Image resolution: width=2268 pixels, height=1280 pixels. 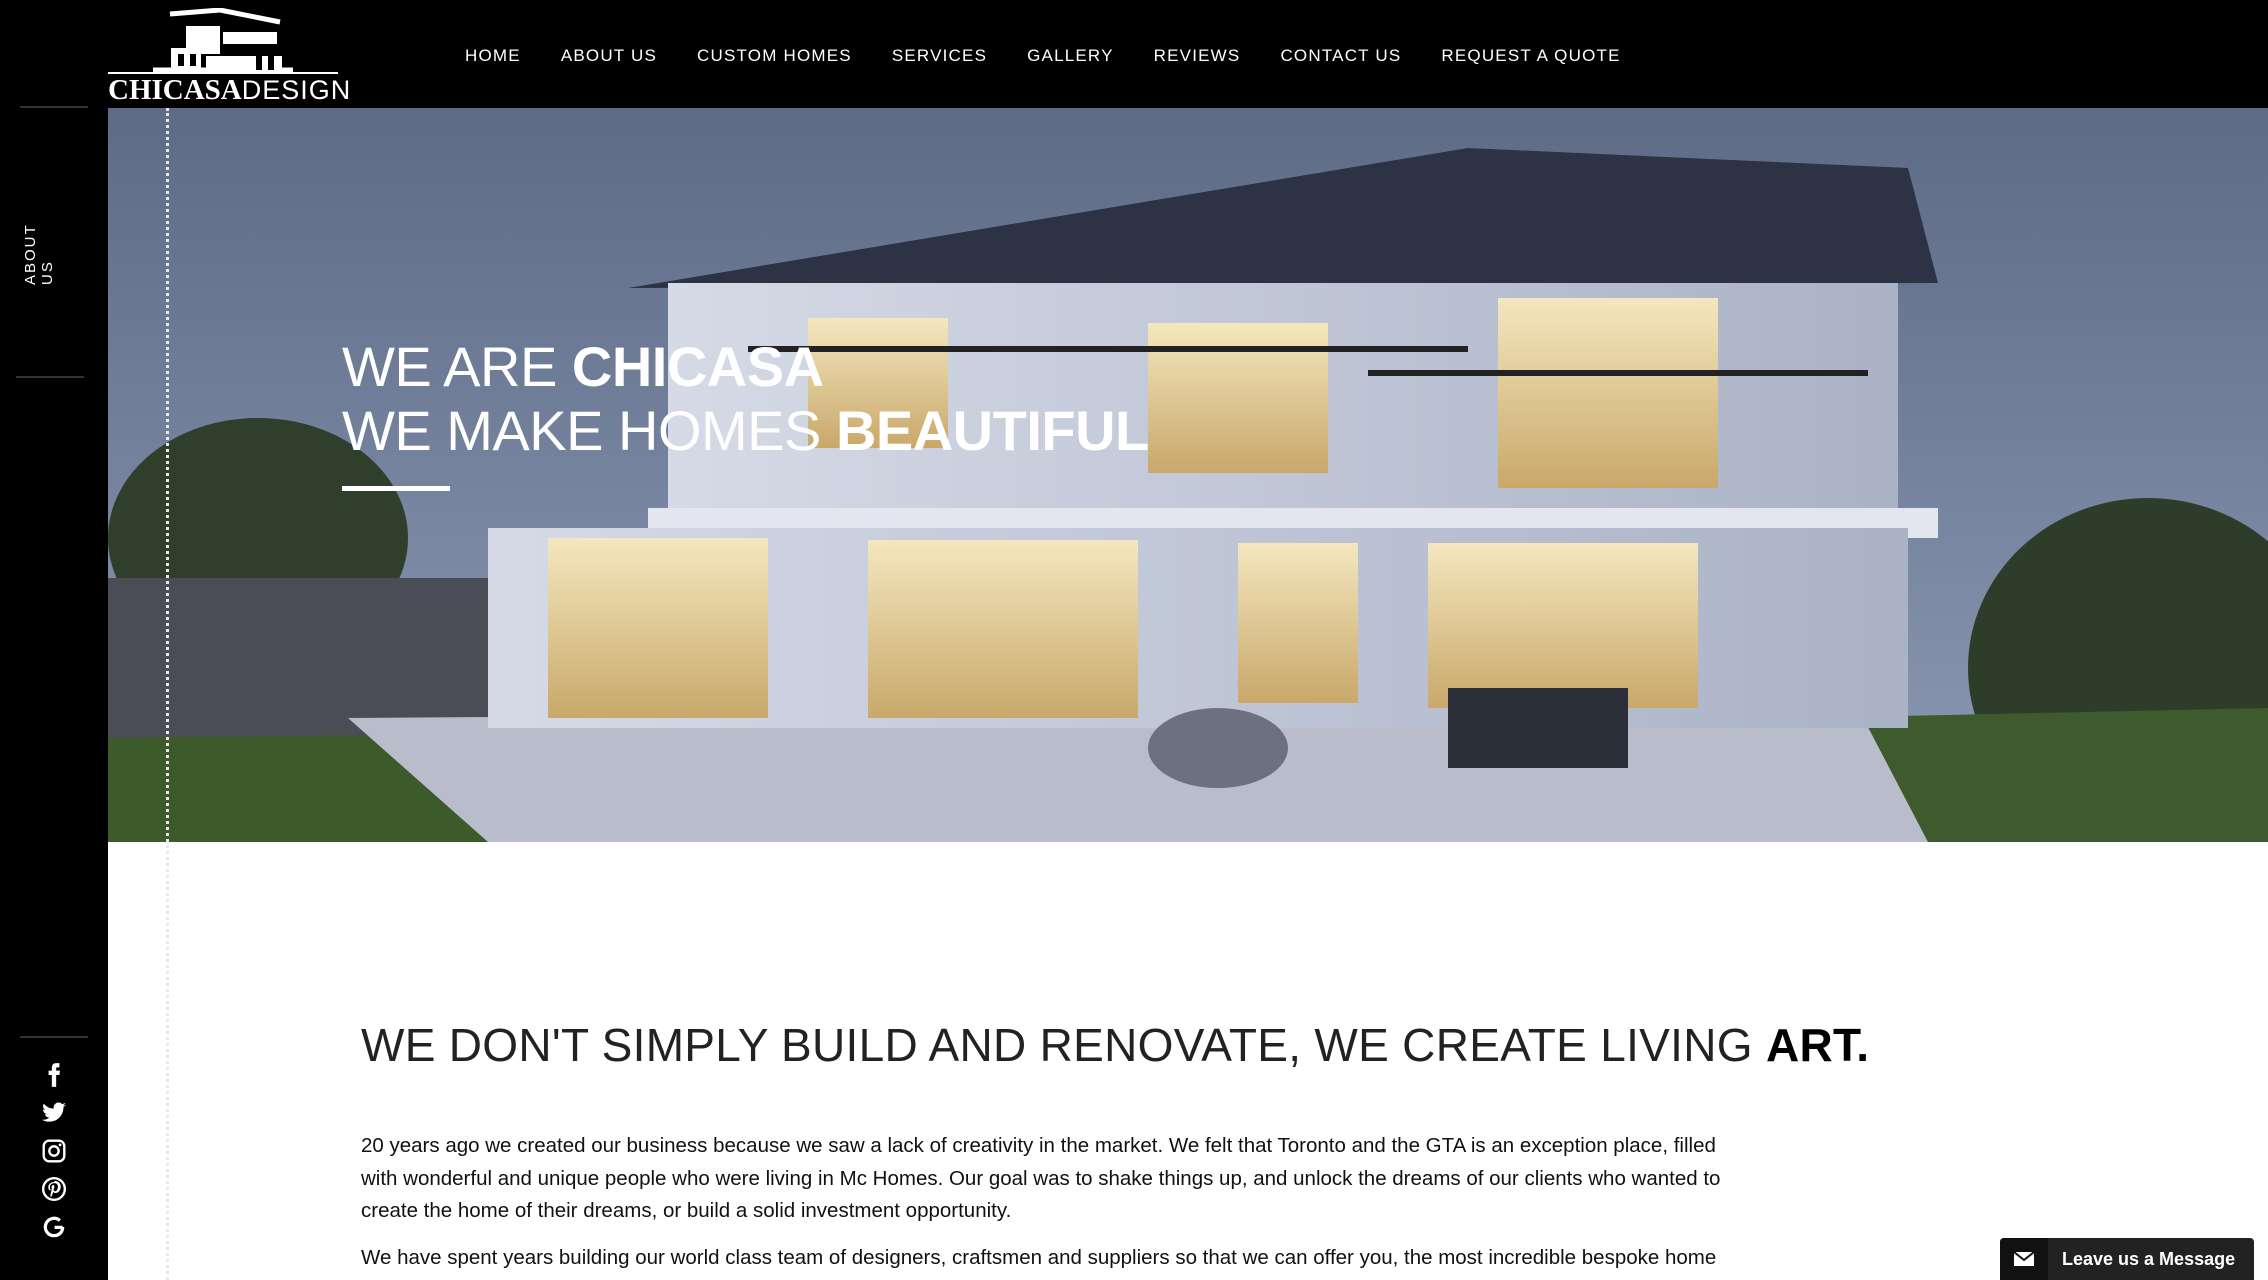 What do you see at coordinates (296, 90) in the screenshot?
I see `logo-light-text: DESIGN` at bounding box center [296, 90].